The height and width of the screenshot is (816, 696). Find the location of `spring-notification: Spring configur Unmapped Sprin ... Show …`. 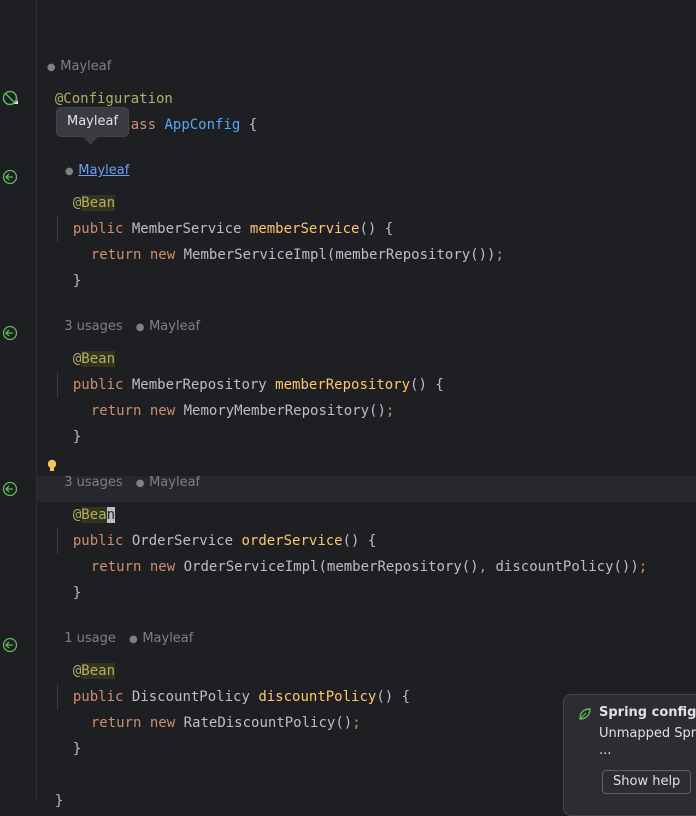

spring-notification: Spring configur Unmapped Sprin ... Show … is located at coordinates (629, 755).